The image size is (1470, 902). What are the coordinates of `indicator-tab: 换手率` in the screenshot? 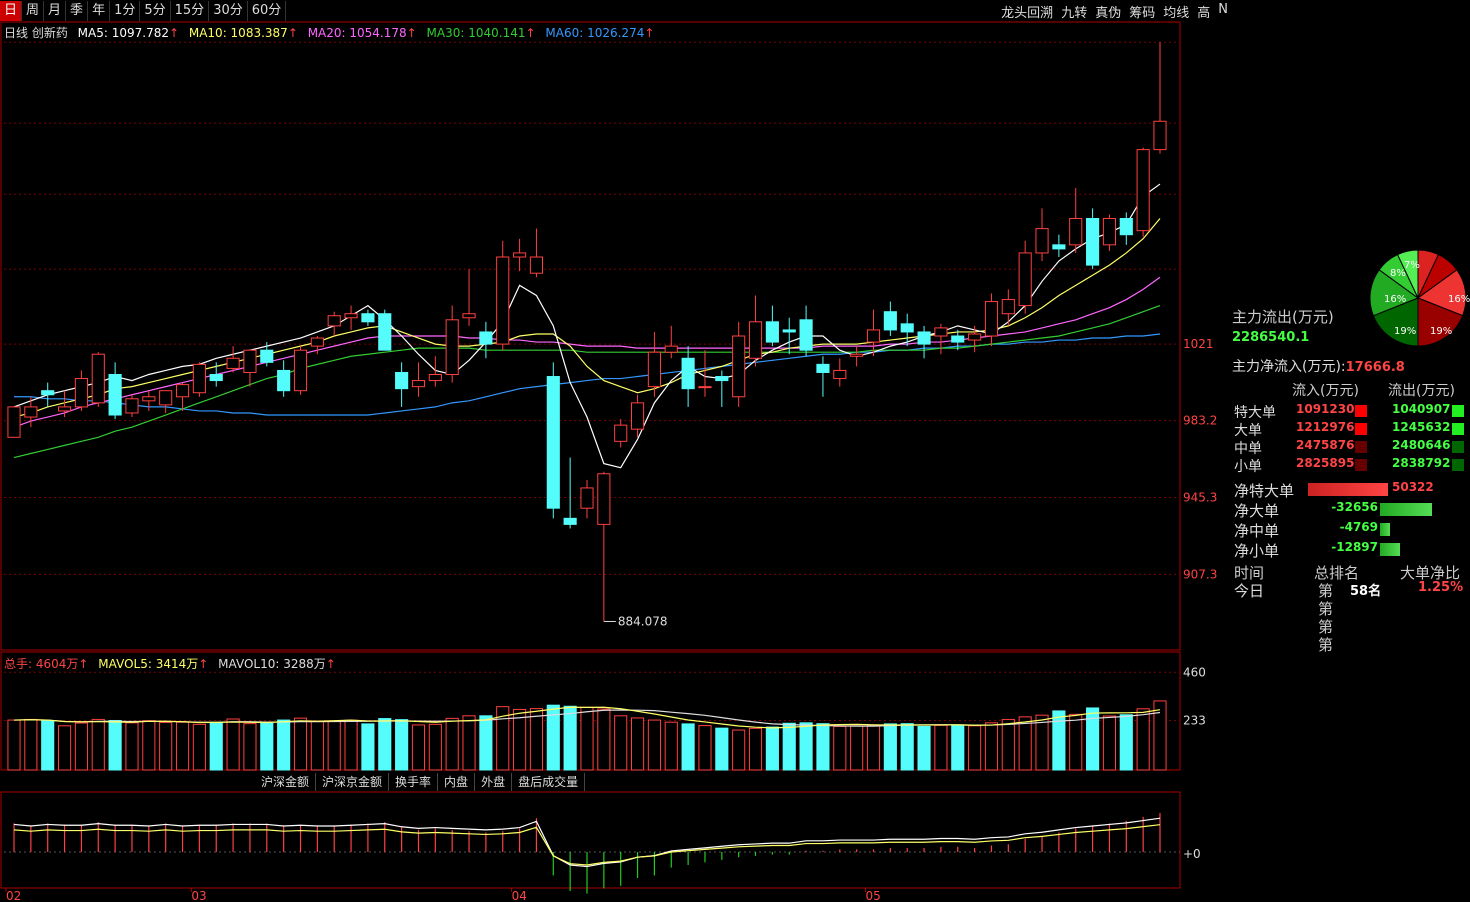 It's located at (414, 782).